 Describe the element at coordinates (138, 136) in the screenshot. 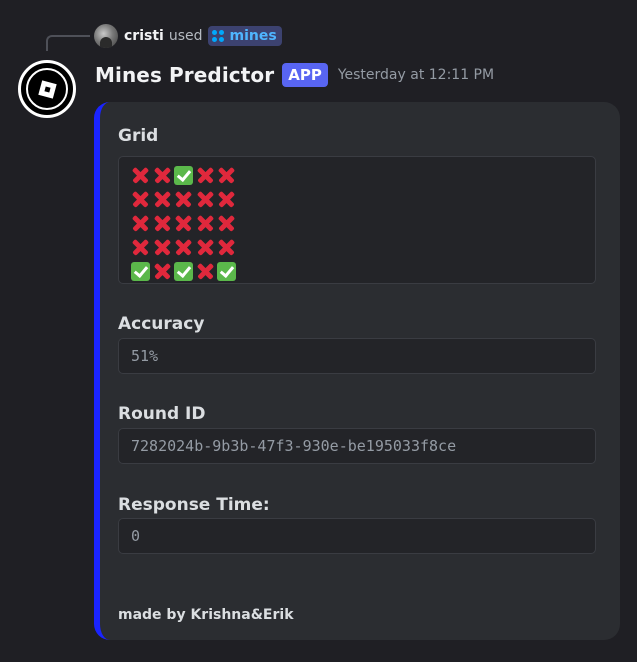

I see `field-name-grid: Grid` at that location.